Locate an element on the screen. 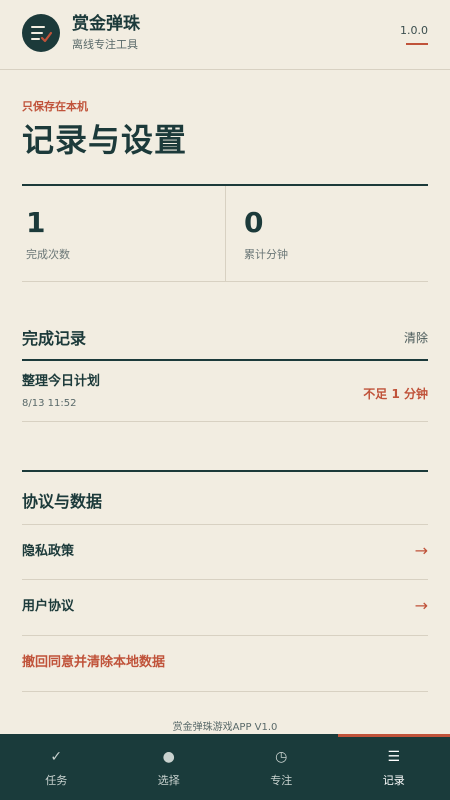 This screenshot has width=450, height=800. app-subtitle: 离线专注工具 is located at coordinates (105, 44).